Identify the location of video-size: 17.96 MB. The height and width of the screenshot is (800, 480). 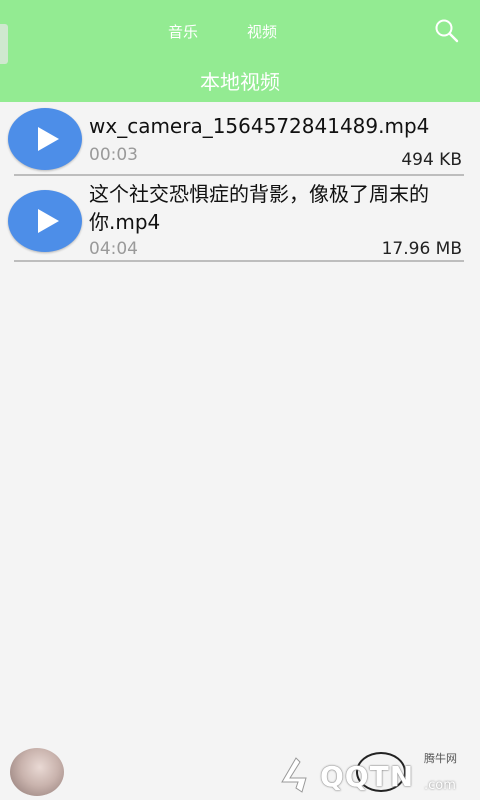
(421, 249).